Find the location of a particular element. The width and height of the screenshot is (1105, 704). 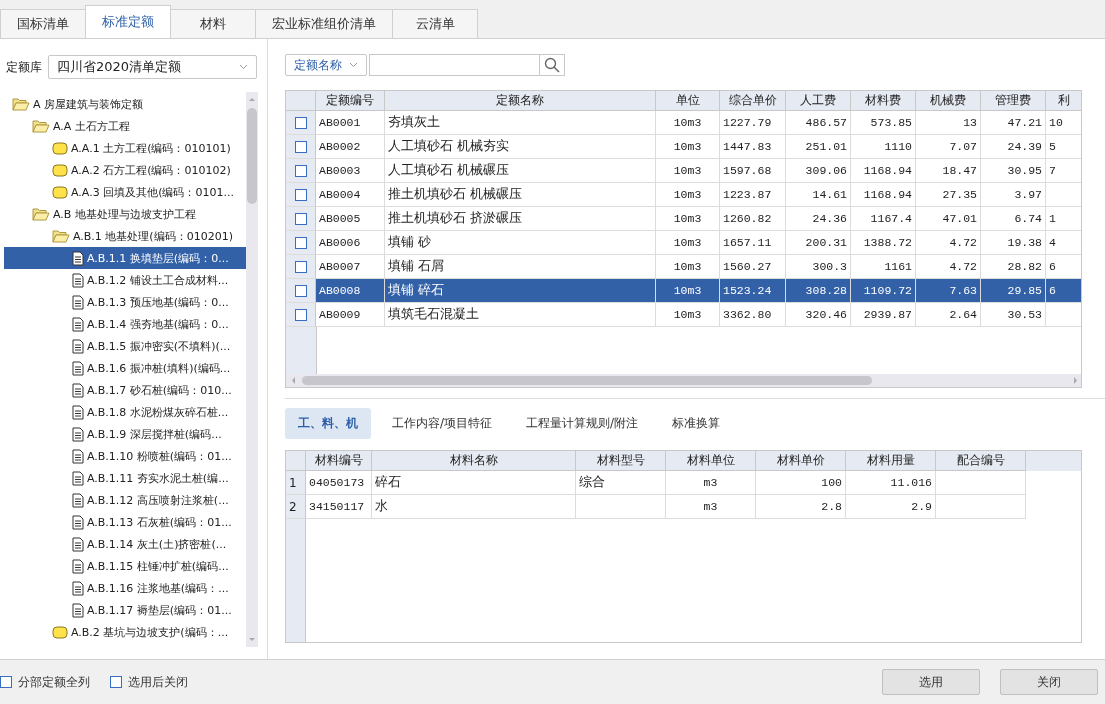

row-number: 1 is located at coordinates (296, 483).